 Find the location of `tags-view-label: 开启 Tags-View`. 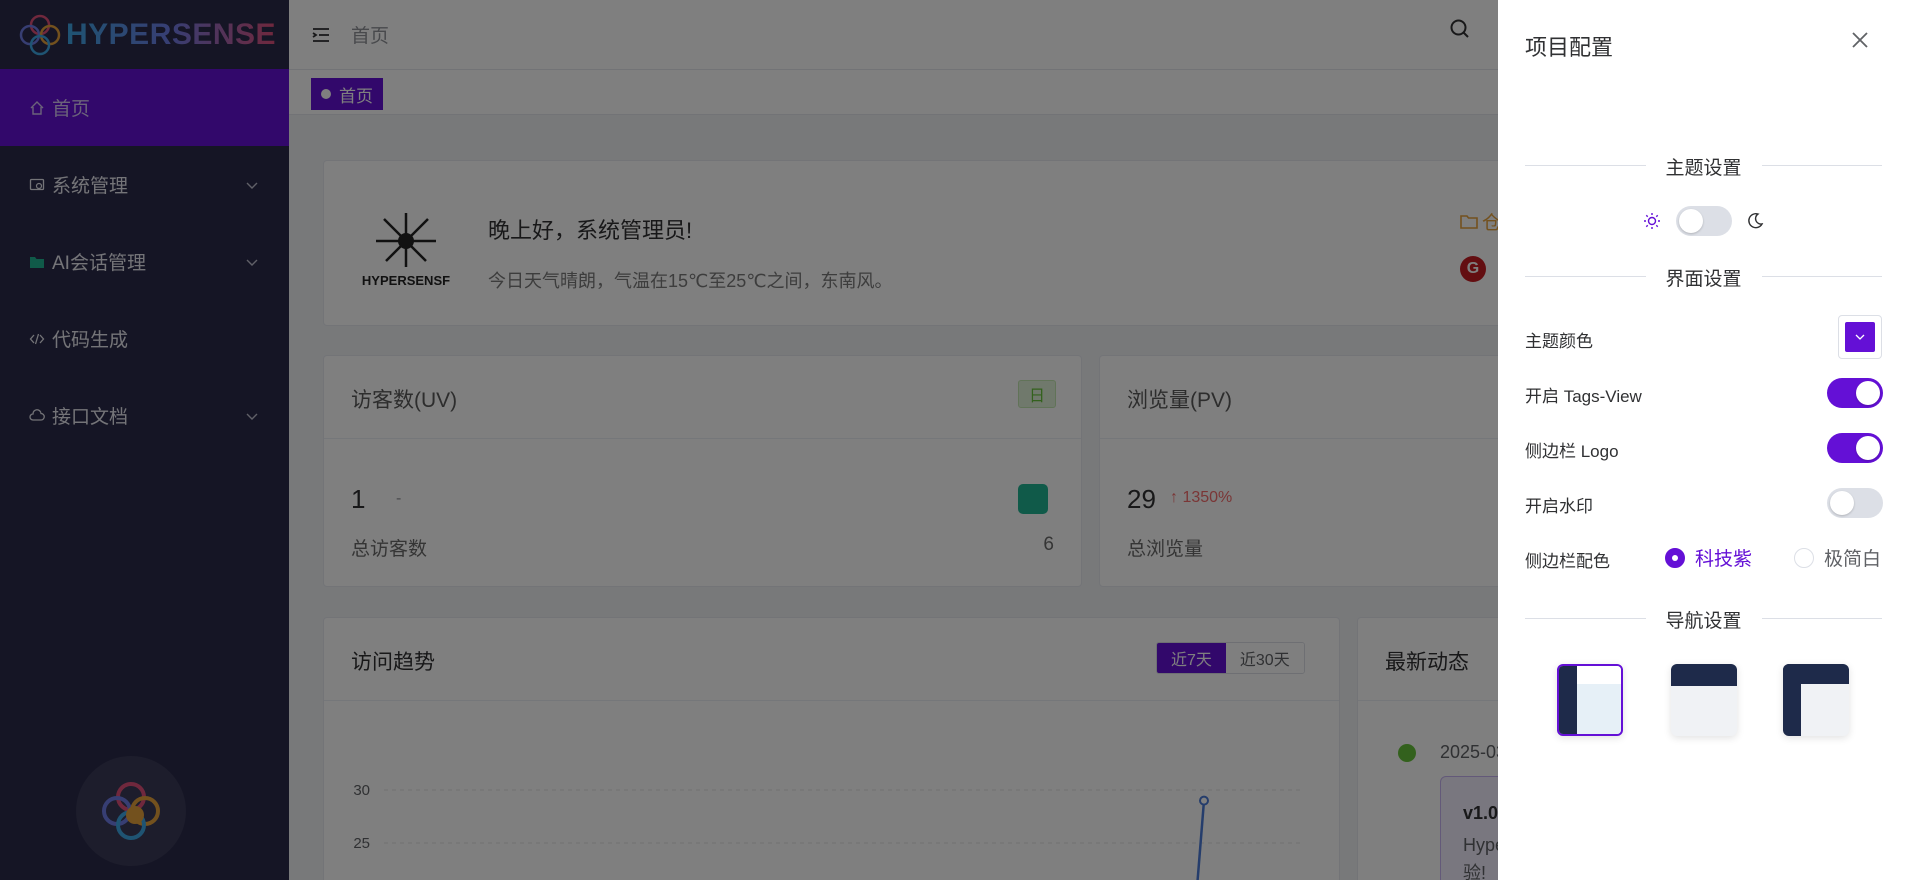

tags-view-label: 开启 Tags-View is located at coordinates (1583, 396).